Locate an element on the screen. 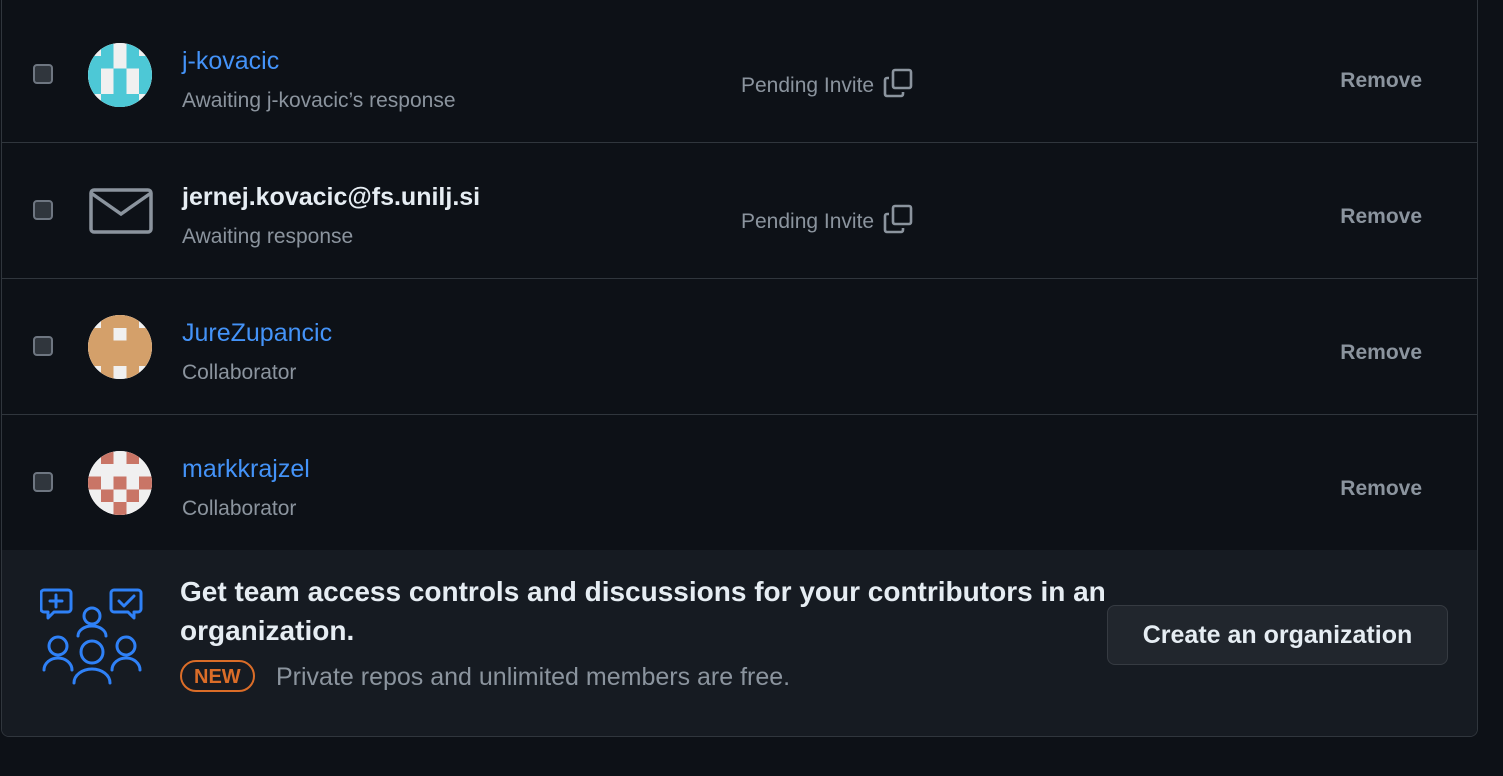  new-badge: NEW is located at coordinates (217, 676).